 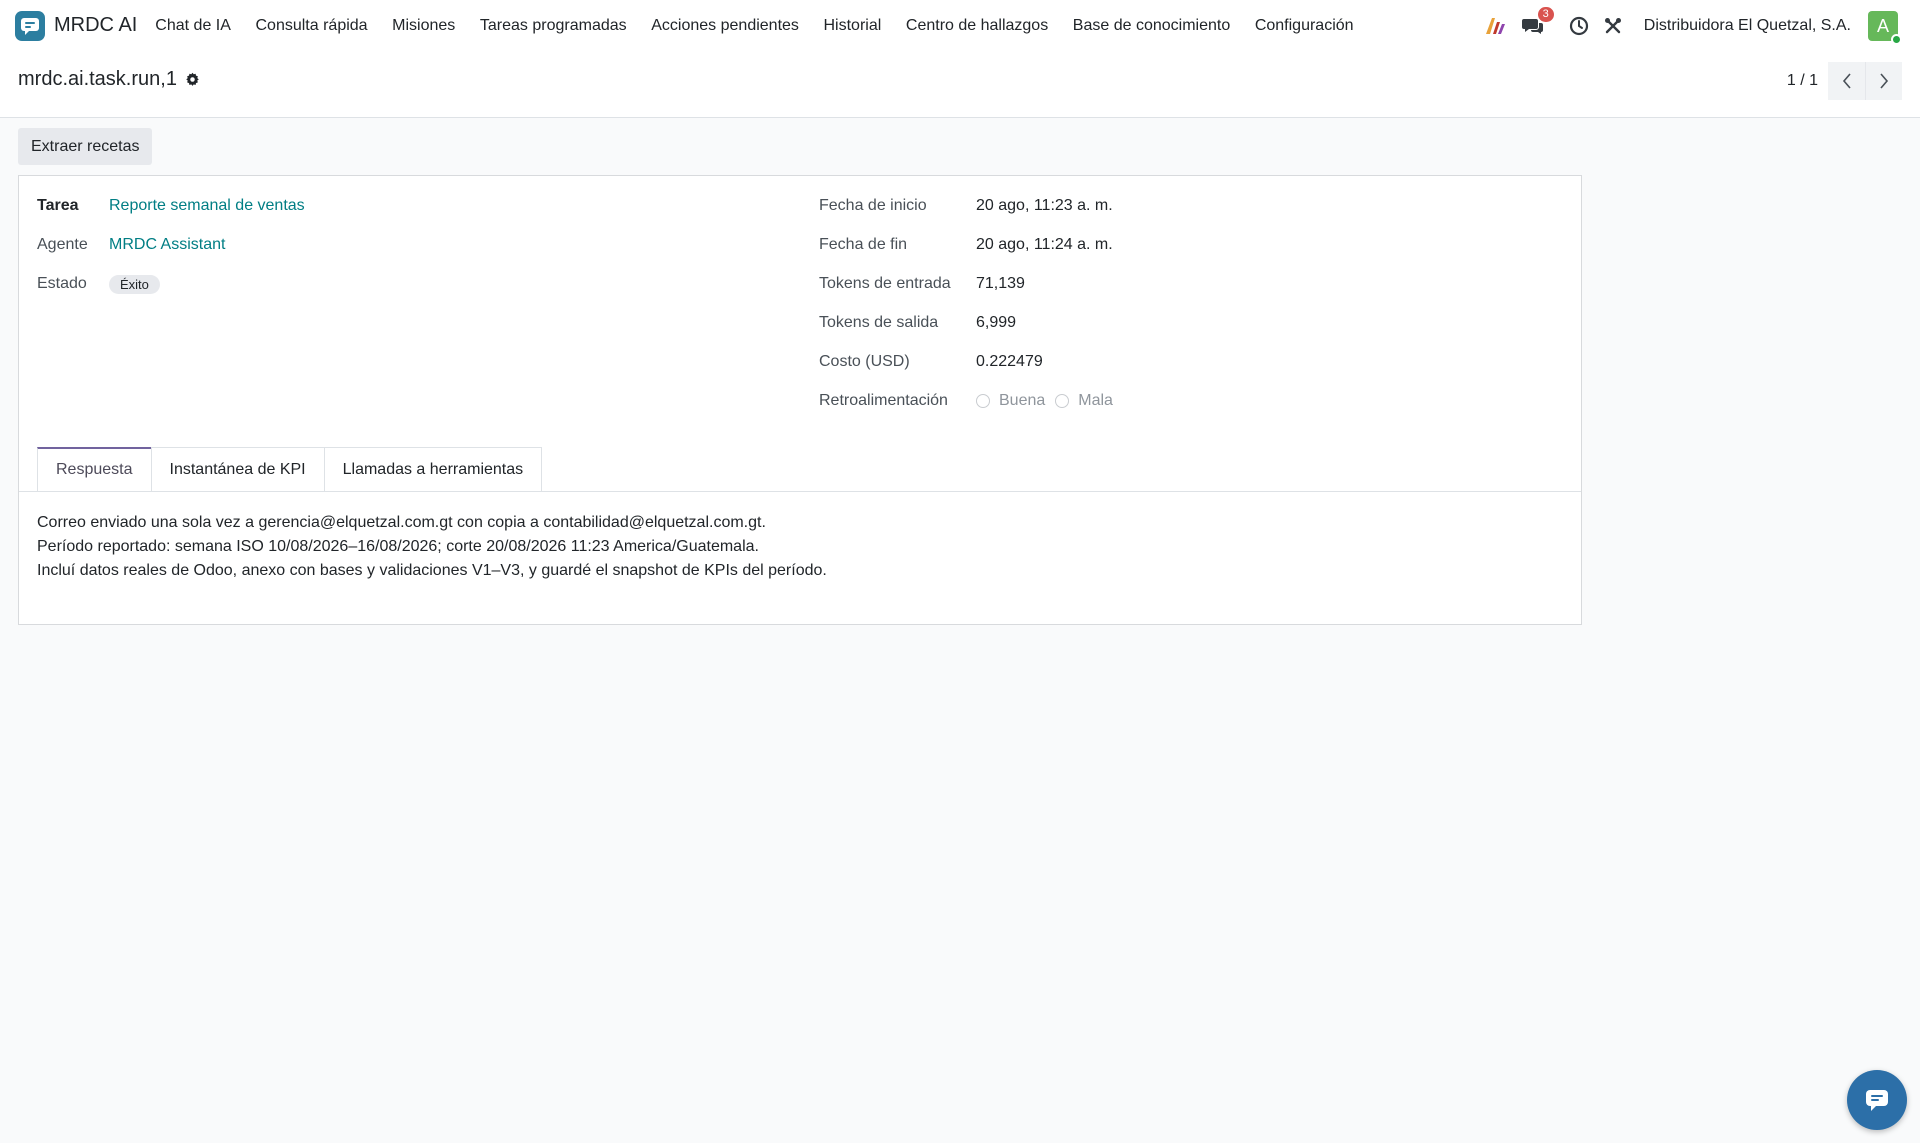 What do you see at coordinates (1545, 14) in the screenshot?
I see `messages-count-badge: 3` at bounding box center [1545, 14].